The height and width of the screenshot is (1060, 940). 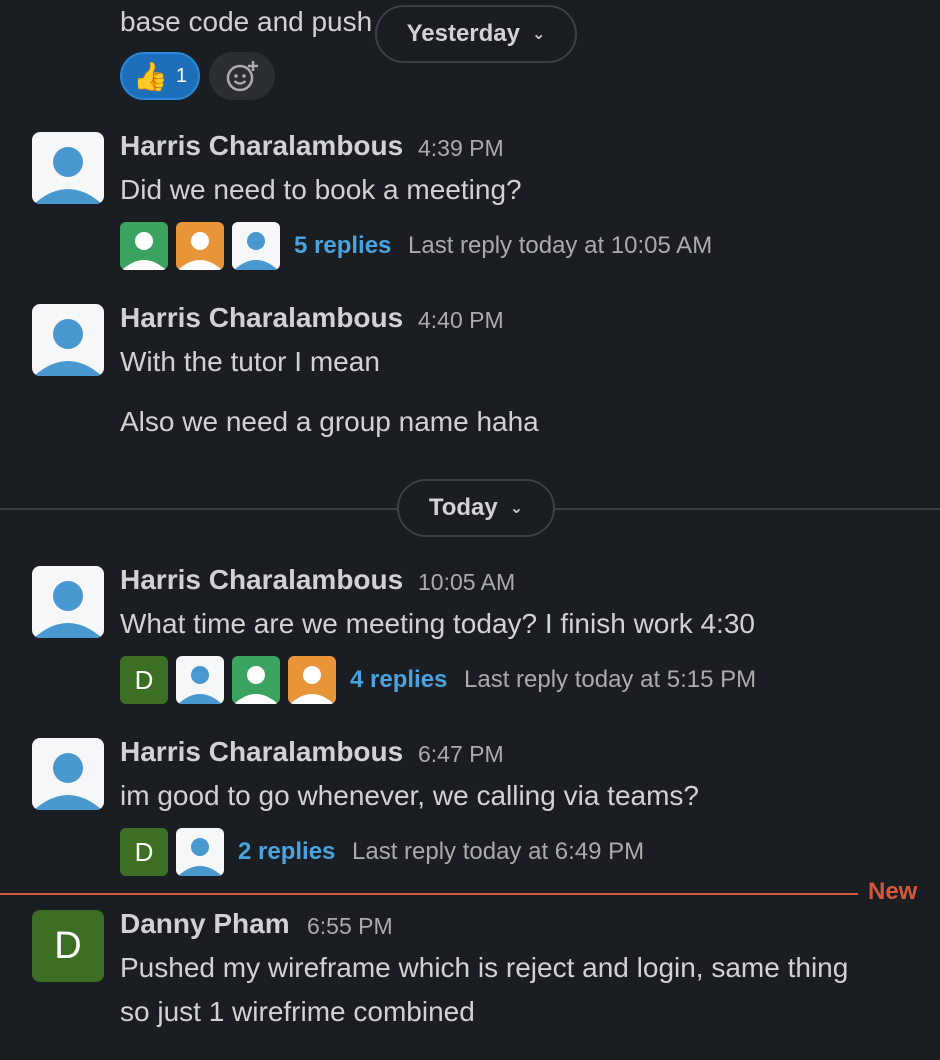 What do you see at coordinates (463, 33) in the screenshot?
I see `date-label: Yesterday` at bounding box center [463, 33].